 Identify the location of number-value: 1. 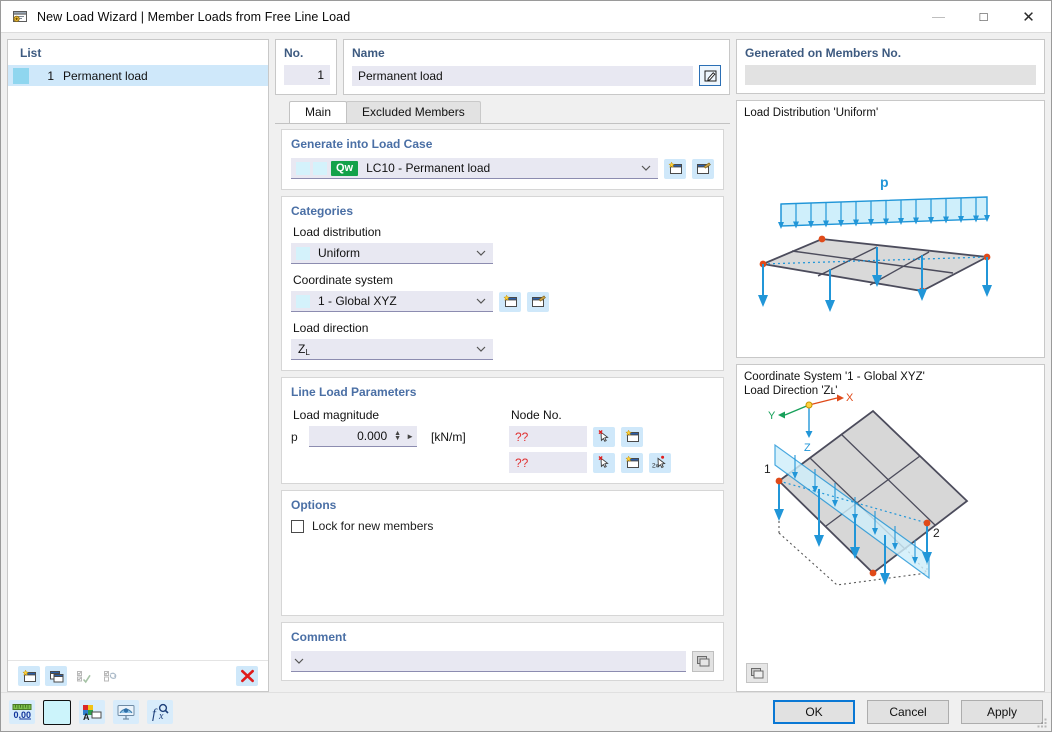
(320, 75).